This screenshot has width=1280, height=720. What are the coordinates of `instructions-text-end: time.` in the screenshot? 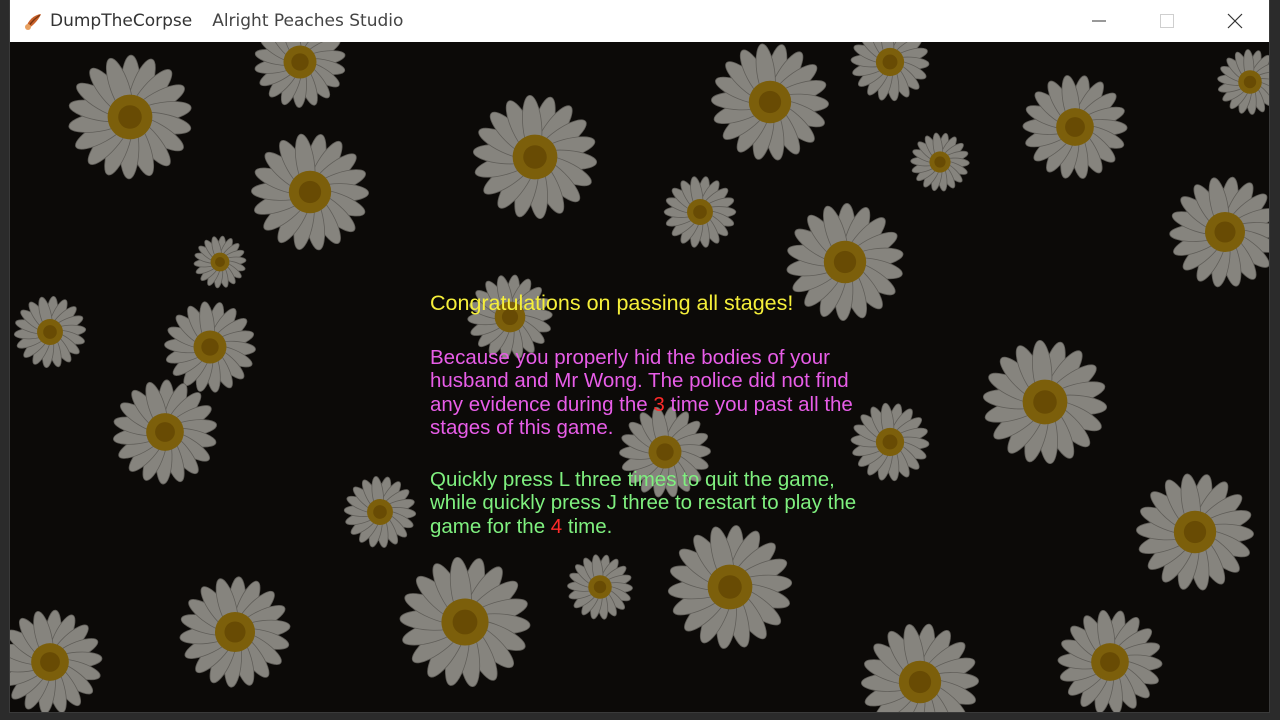 It's located at (587, 526).